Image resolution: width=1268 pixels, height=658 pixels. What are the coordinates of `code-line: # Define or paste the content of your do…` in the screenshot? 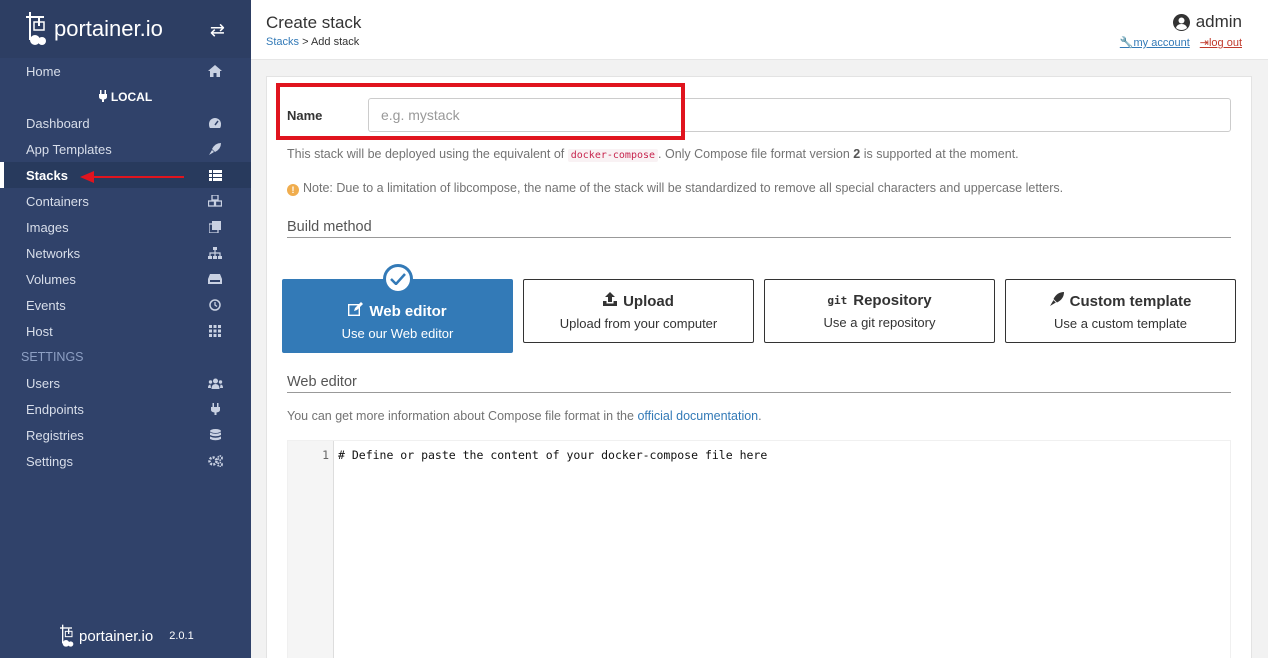 It's located at (552, 455).